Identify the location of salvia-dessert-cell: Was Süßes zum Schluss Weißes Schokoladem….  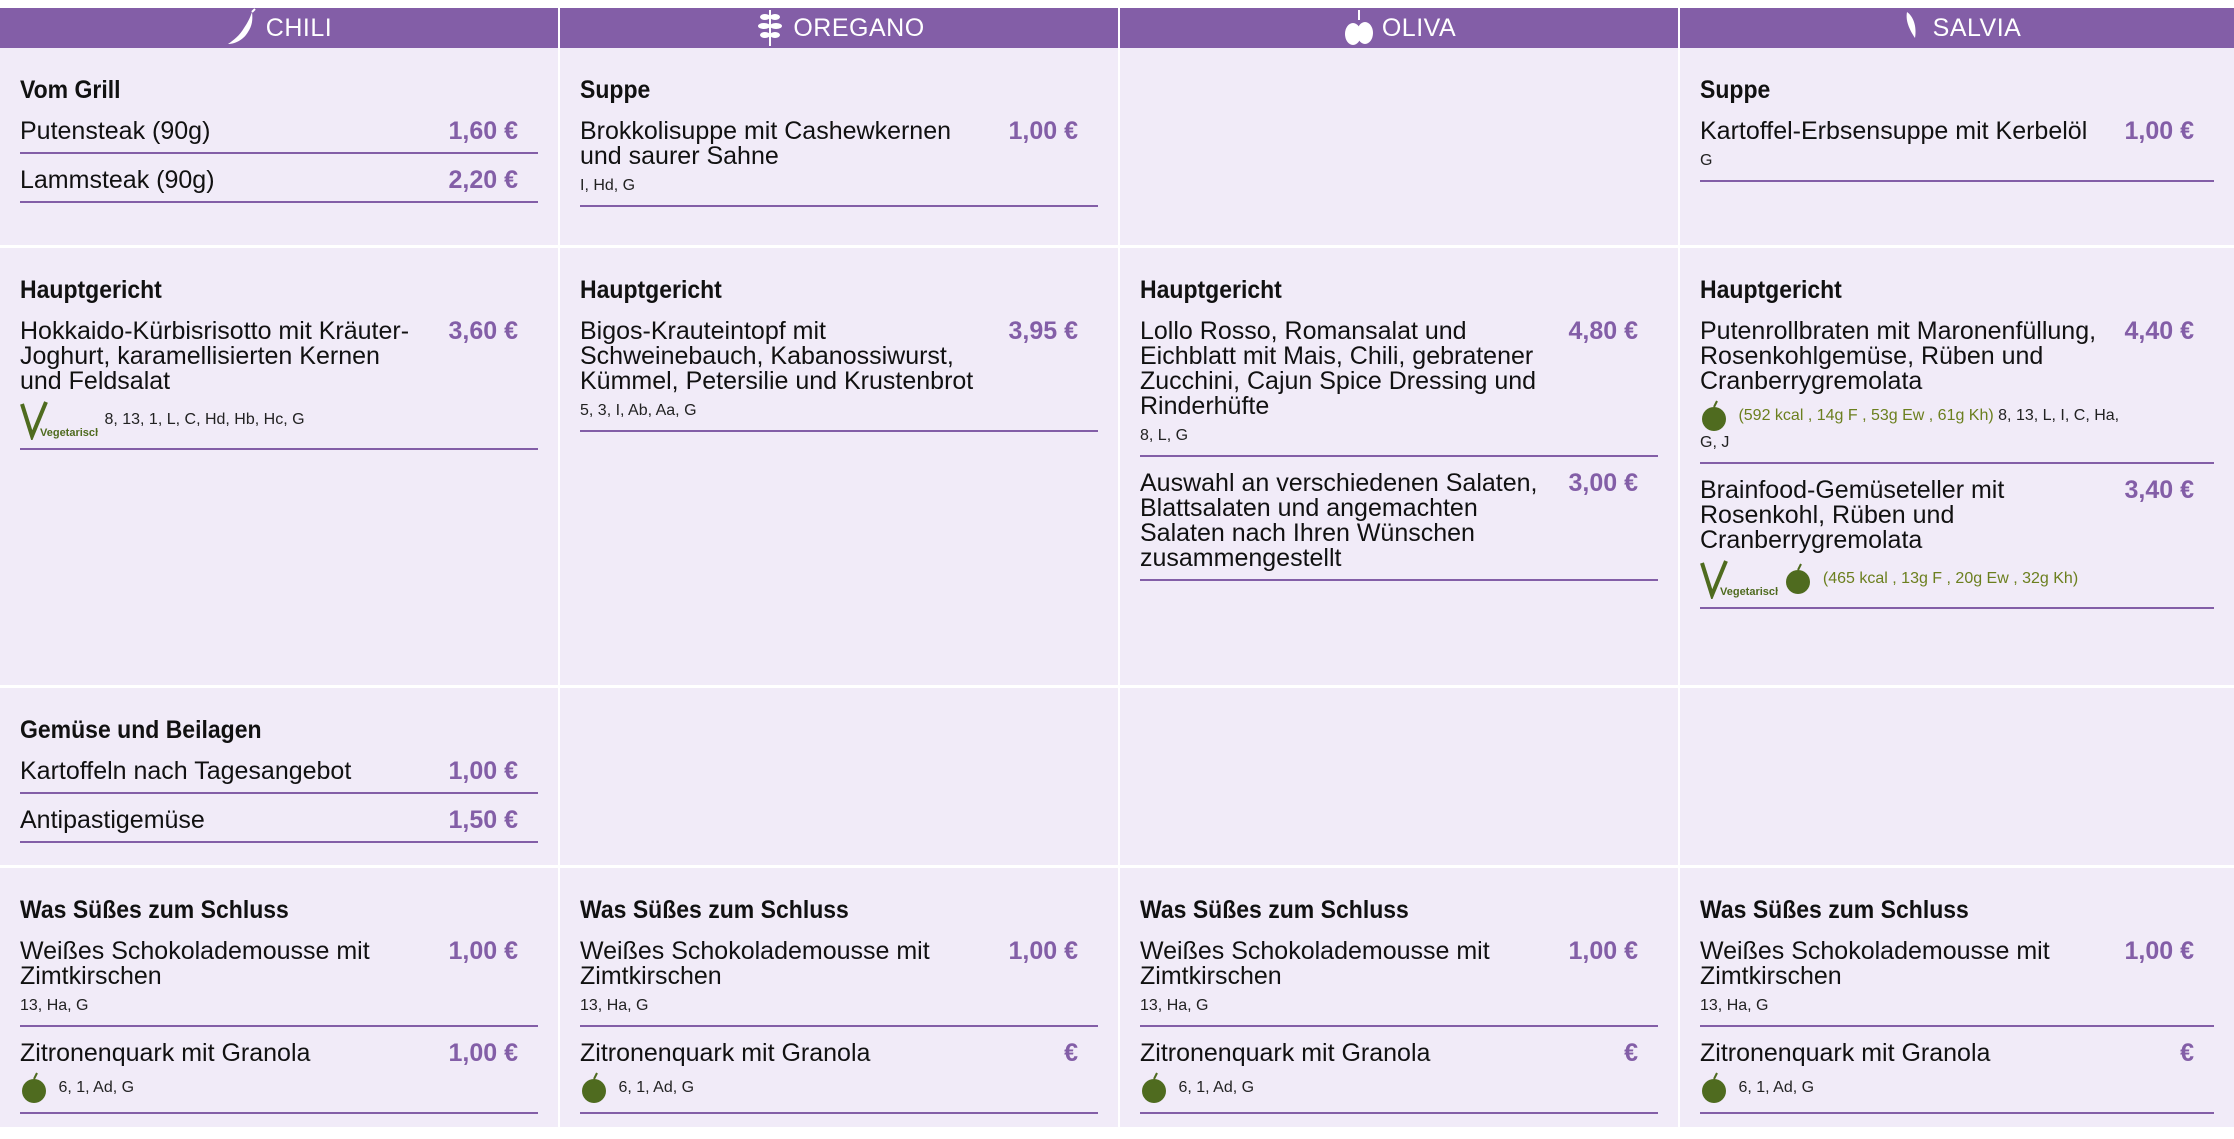
(1957, 999).